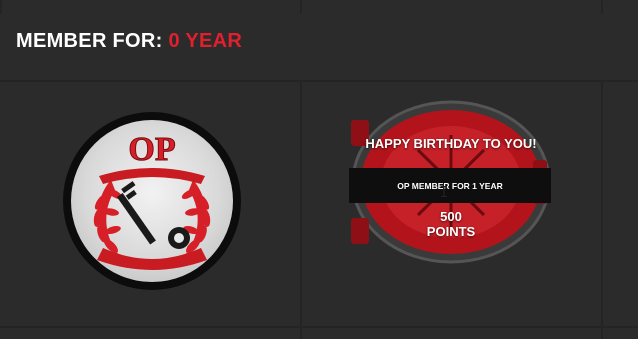 This screenshot has height=339, width=638. I want to click on membership-label: MEMBER FOR:, so click(89, 41).